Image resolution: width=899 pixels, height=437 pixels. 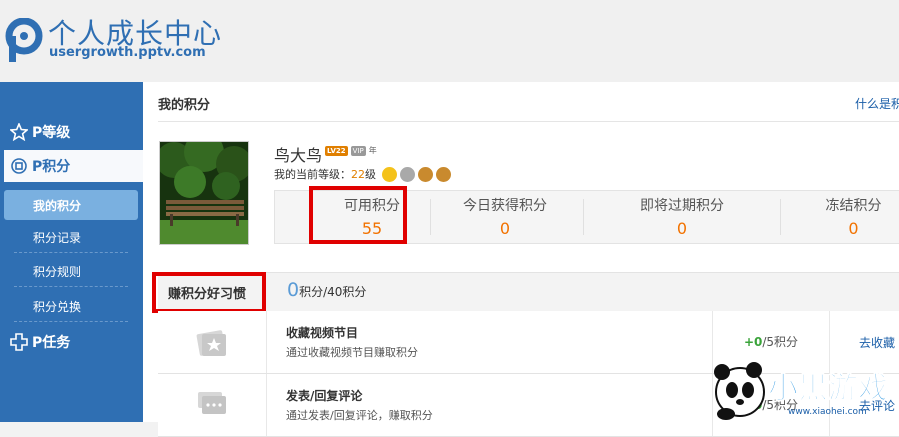 I want to click on page-title: 我的积分, so click(x=184, y=105).